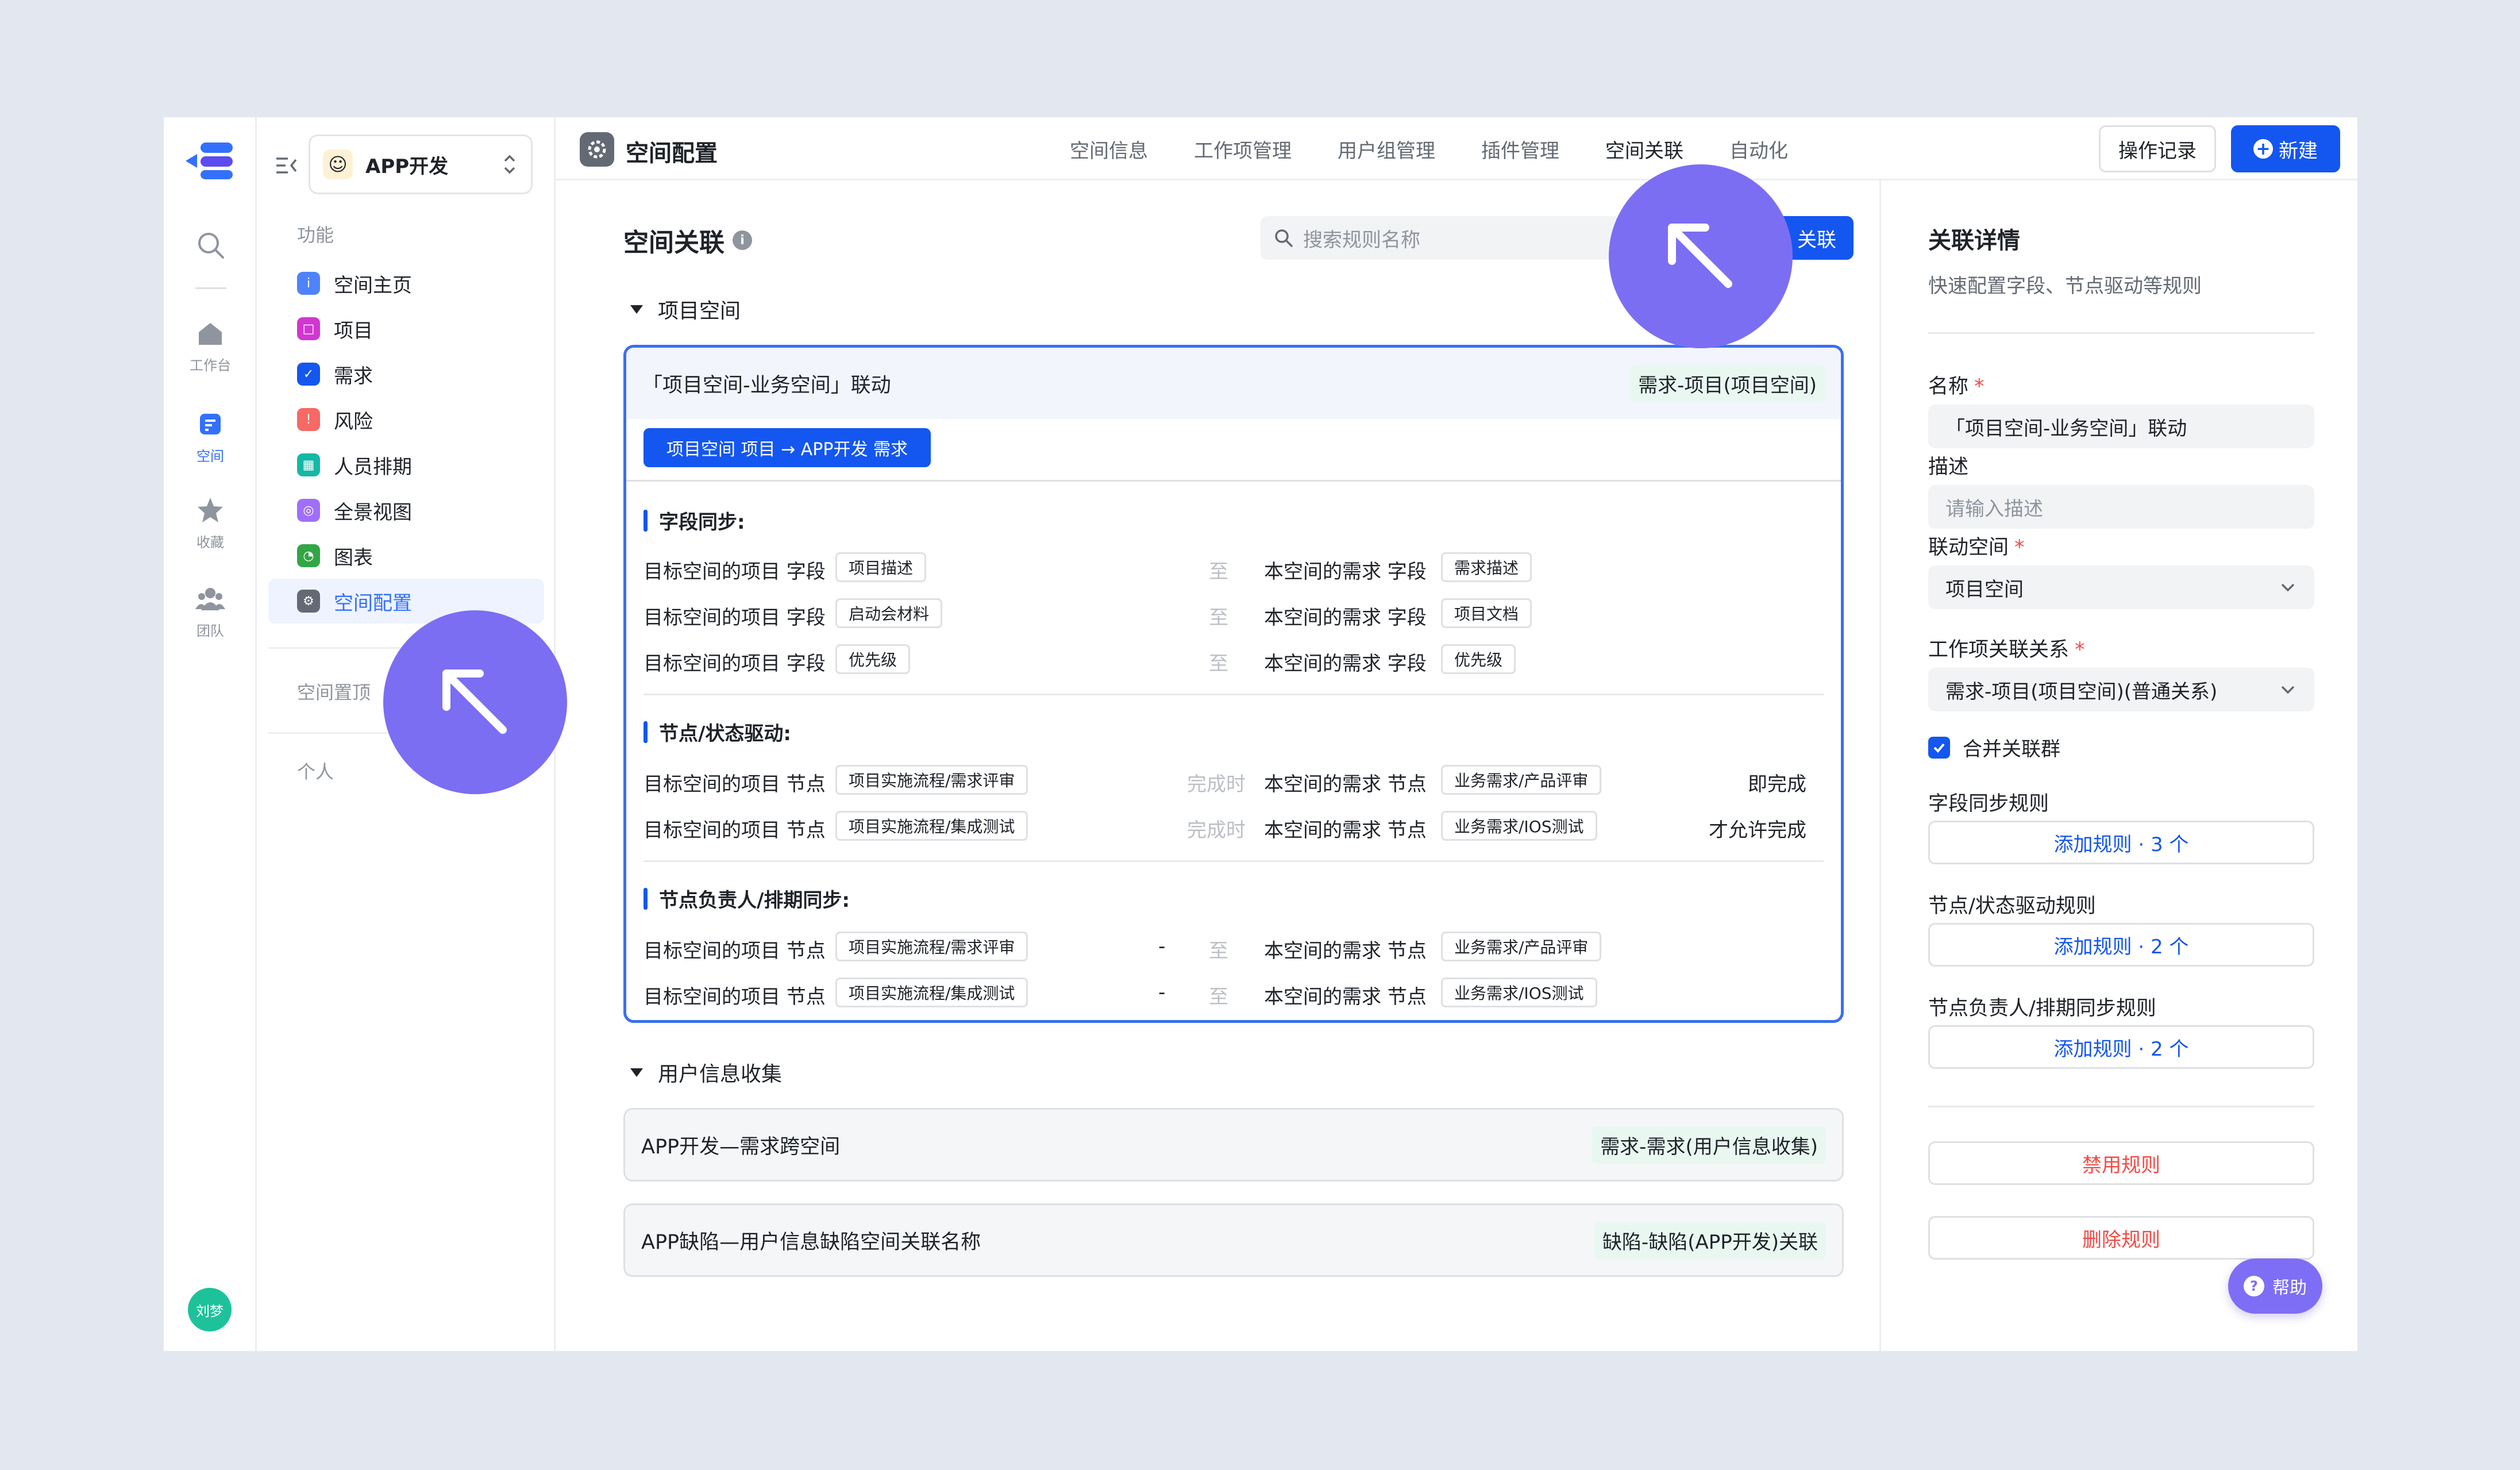 The image size is (2520, 1470). I want to click on row-right-text: 本空间的需求 字段, so click(1346, 571).